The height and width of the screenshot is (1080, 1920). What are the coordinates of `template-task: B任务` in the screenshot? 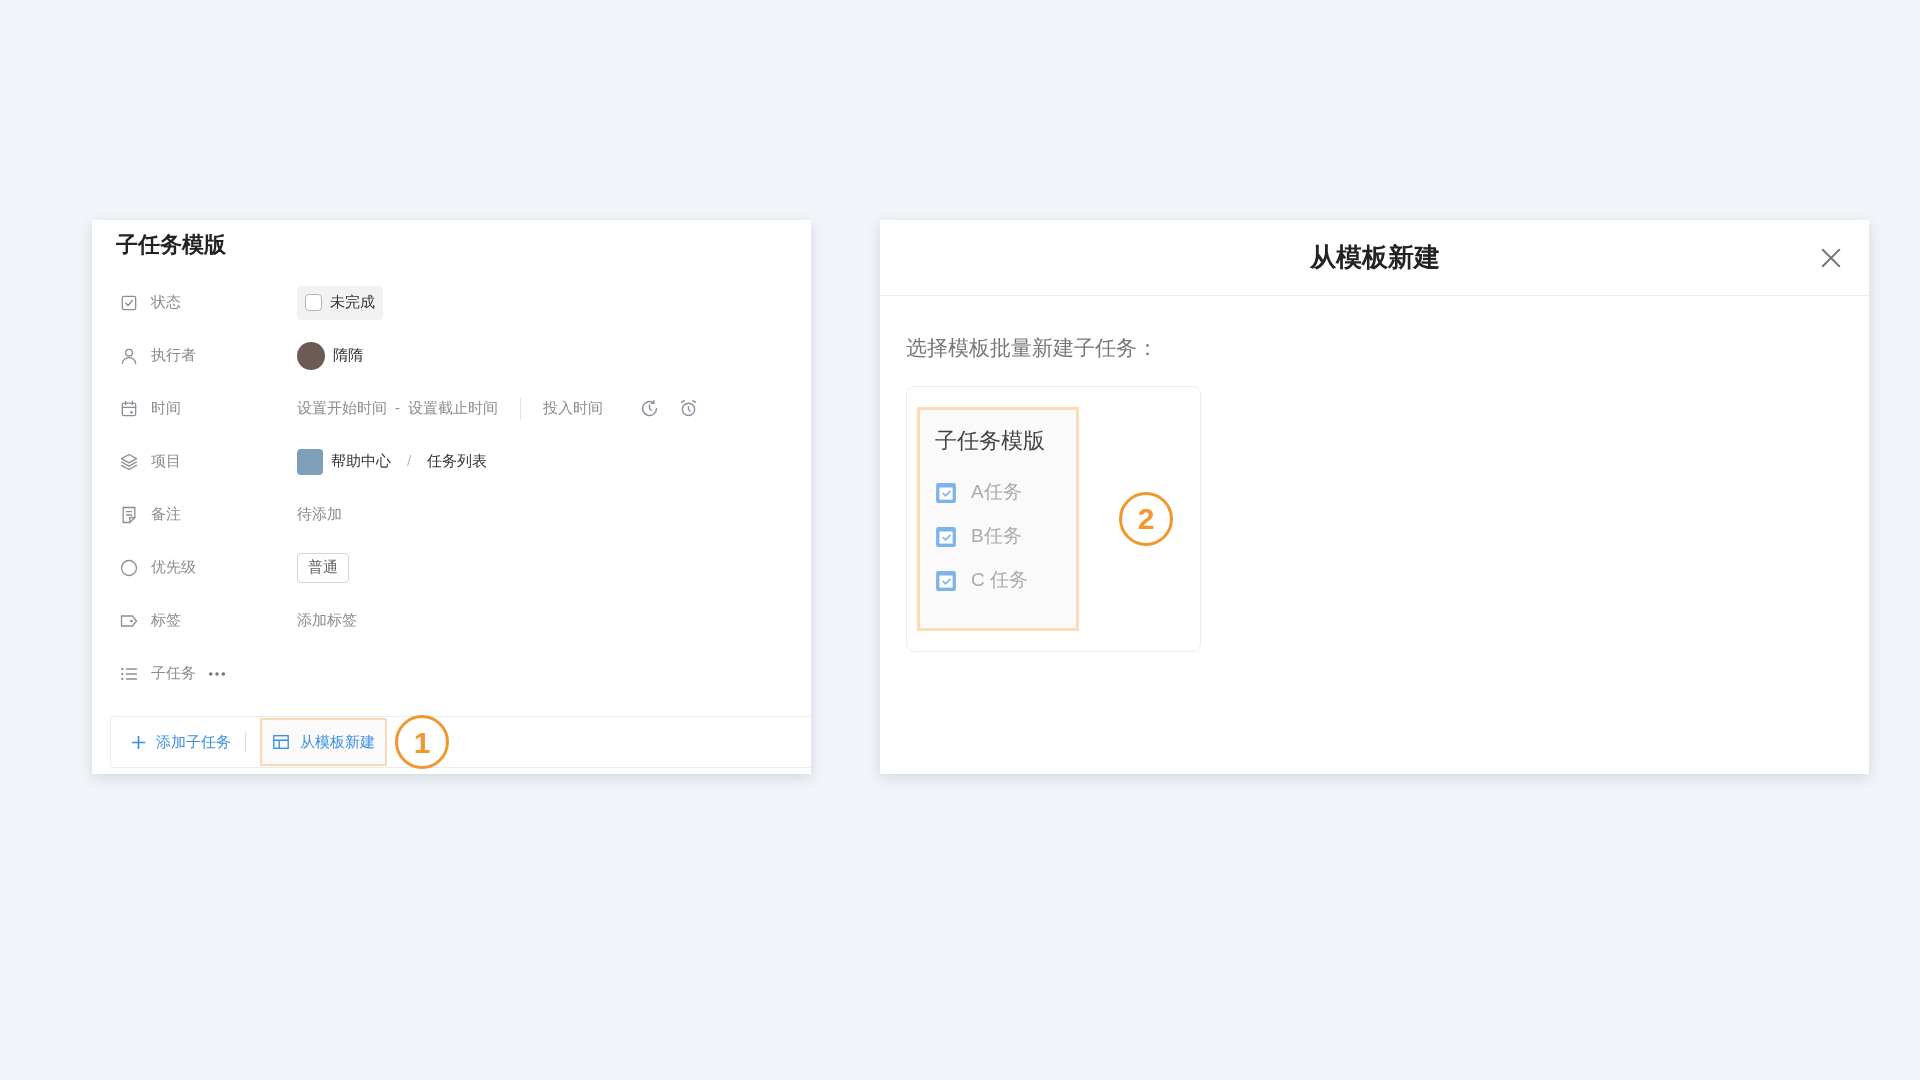 It's located at (996, 536).